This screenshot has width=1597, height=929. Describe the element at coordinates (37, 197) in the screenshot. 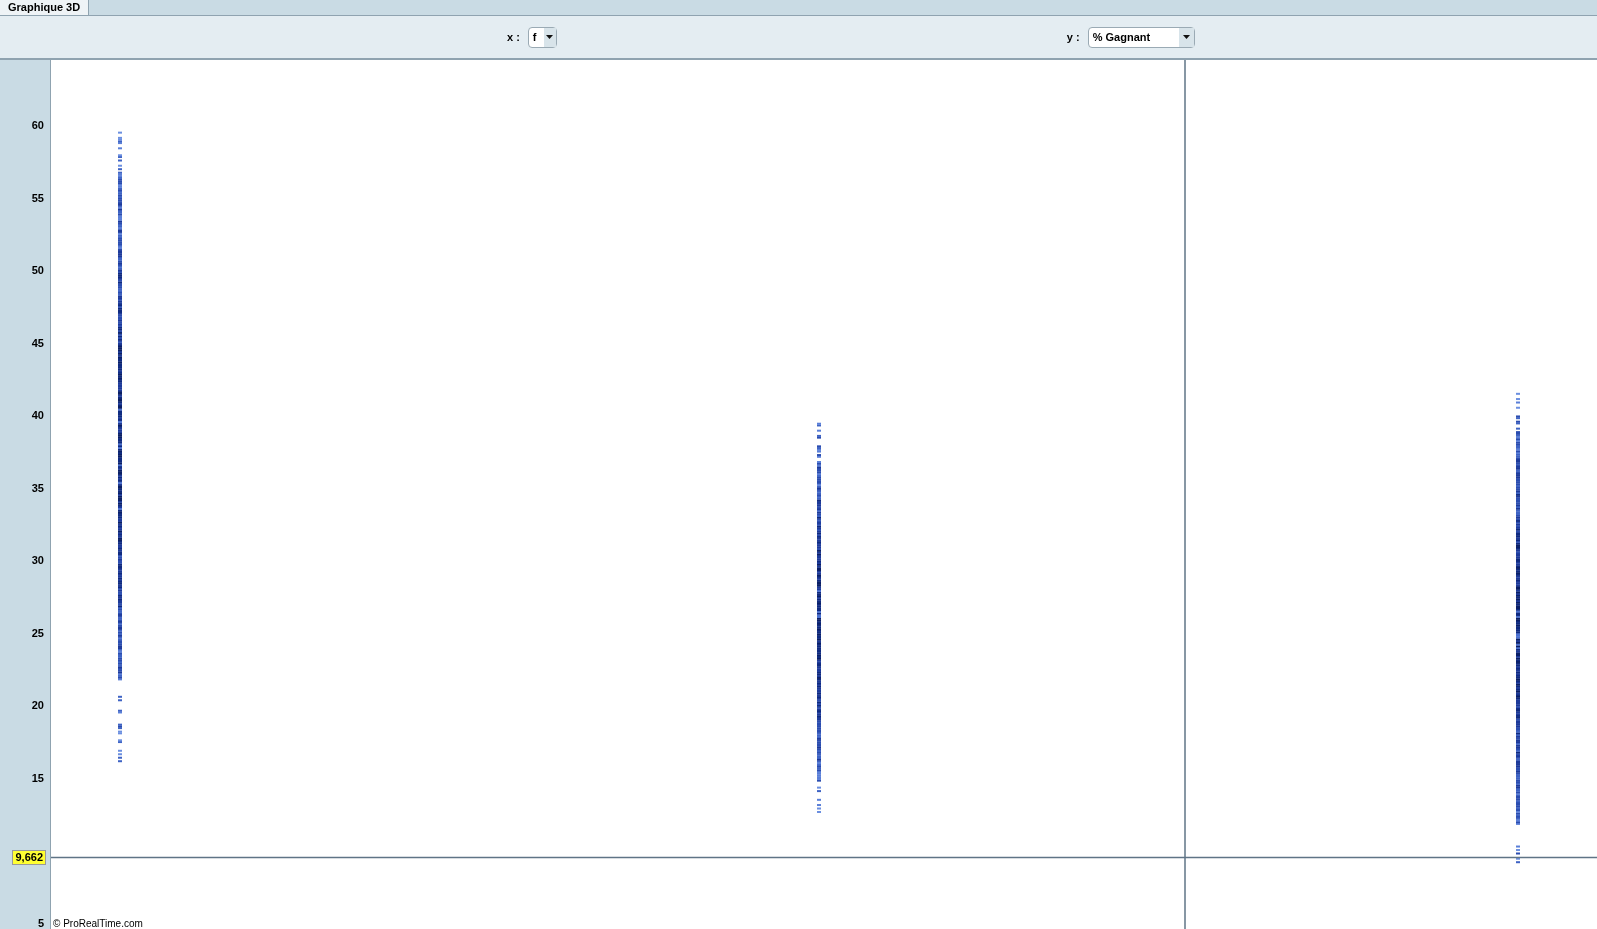

I see `axis-label: 55` at that location.